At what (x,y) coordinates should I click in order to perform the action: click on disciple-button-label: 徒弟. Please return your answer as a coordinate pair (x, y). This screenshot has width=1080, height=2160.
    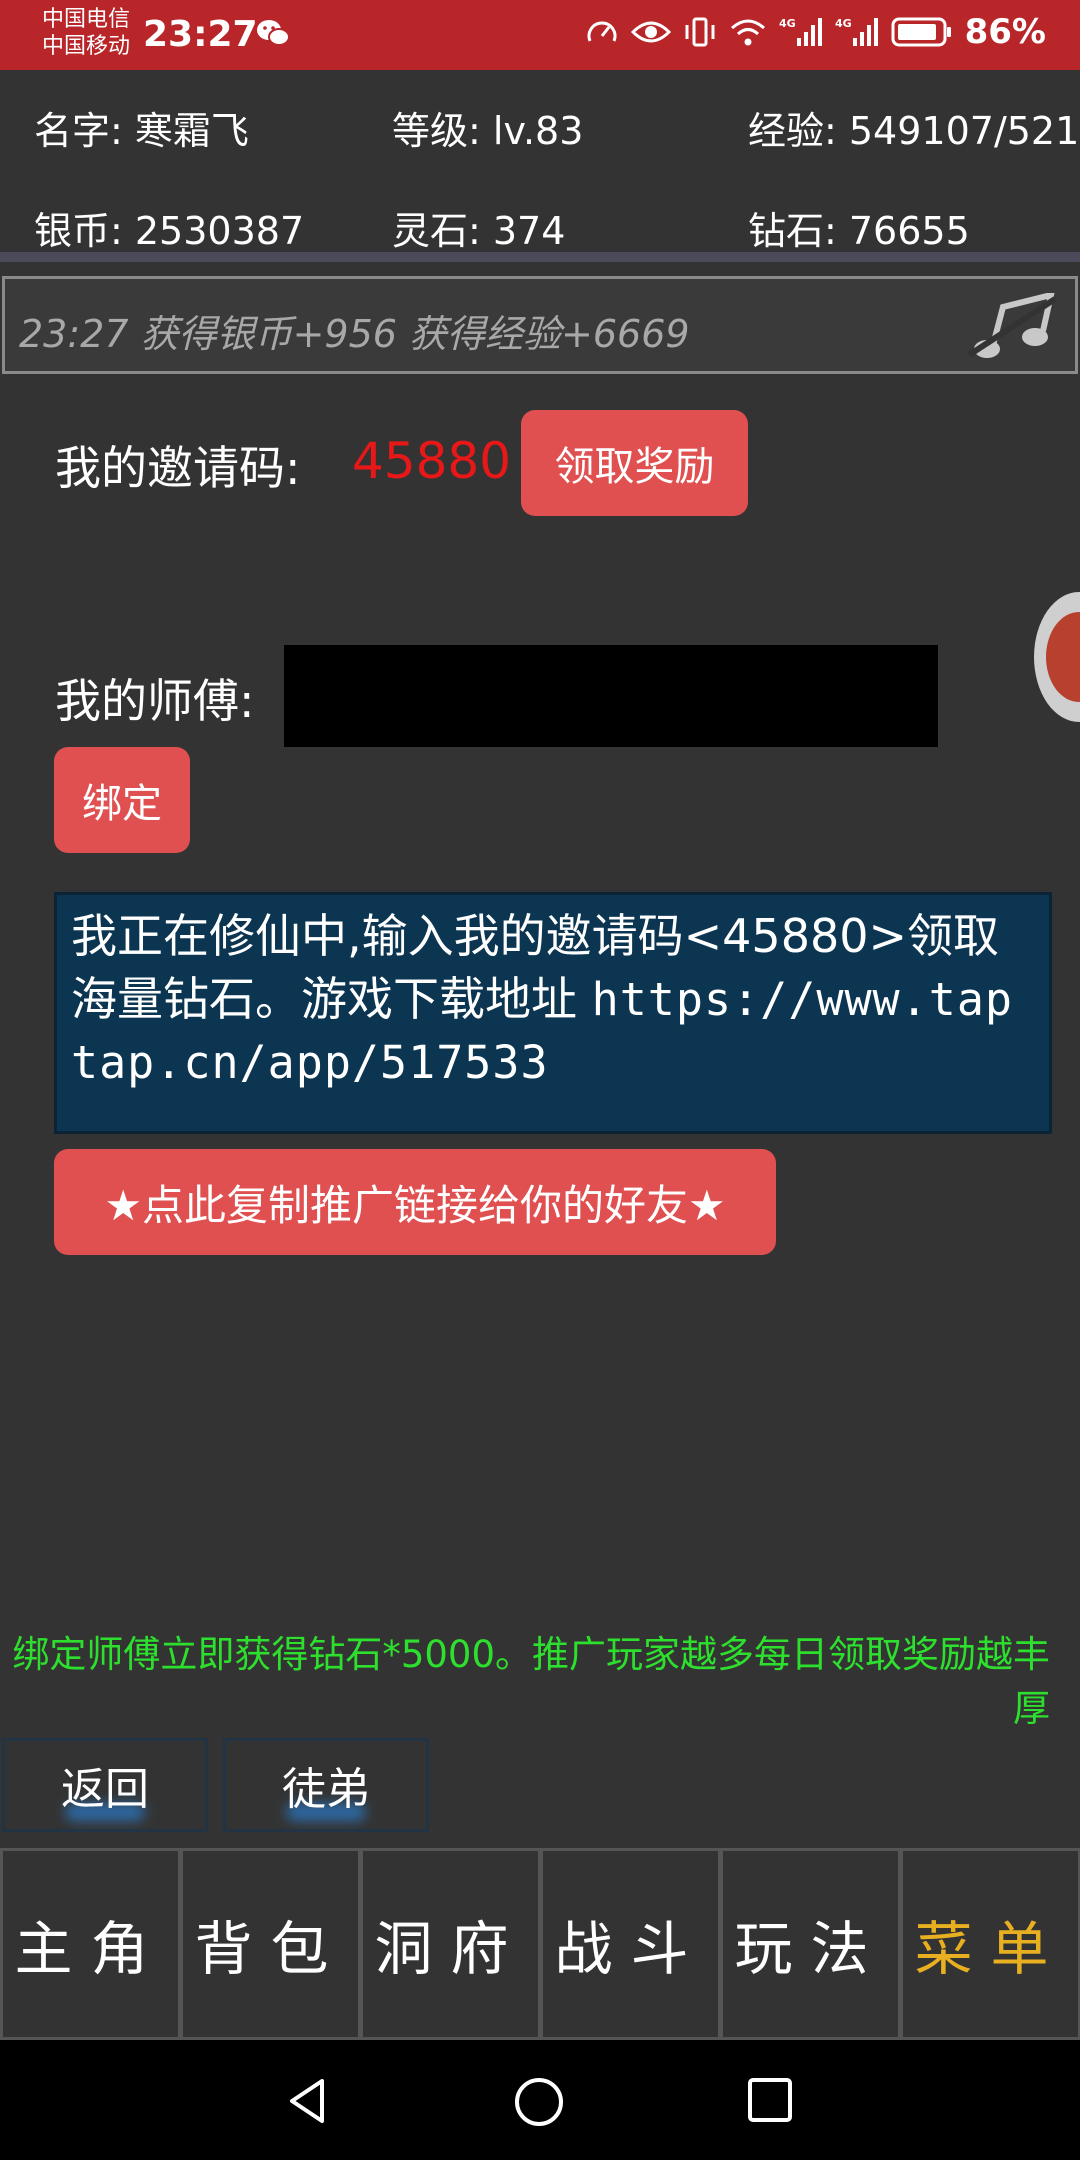
    Looking at the image, I should click on (326, 1789).